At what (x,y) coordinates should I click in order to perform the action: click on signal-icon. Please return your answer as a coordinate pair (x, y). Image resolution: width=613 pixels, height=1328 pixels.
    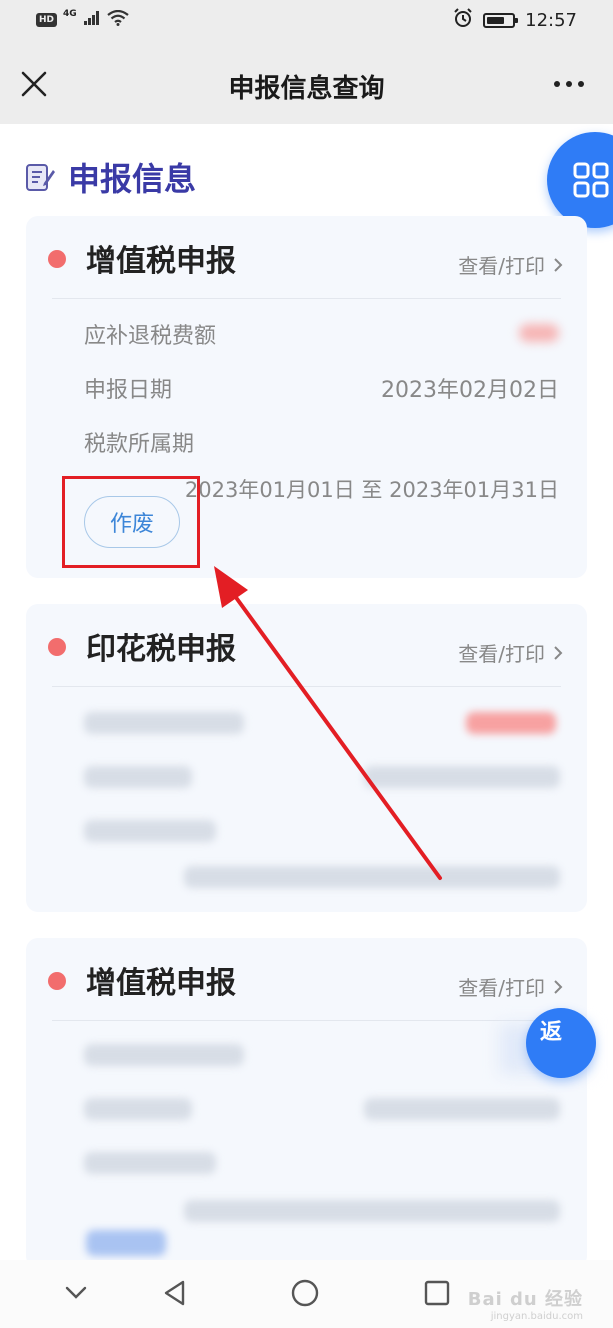
    Looking at the image, I should click on (92, 20).